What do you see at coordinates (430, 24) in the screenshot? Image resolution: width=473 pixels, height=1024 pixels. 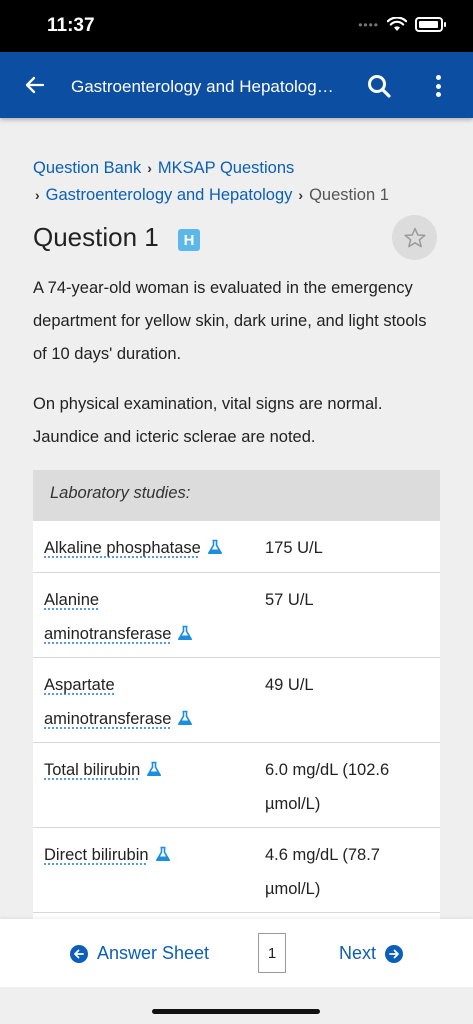 I see `battery-icon` at bounding box center [430, 24].